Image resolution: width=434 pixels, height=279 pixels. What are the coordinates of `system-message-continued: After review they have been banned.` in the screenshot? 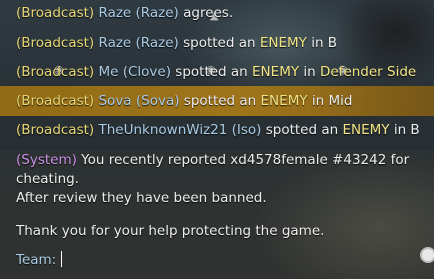 It's located at (141, 198).